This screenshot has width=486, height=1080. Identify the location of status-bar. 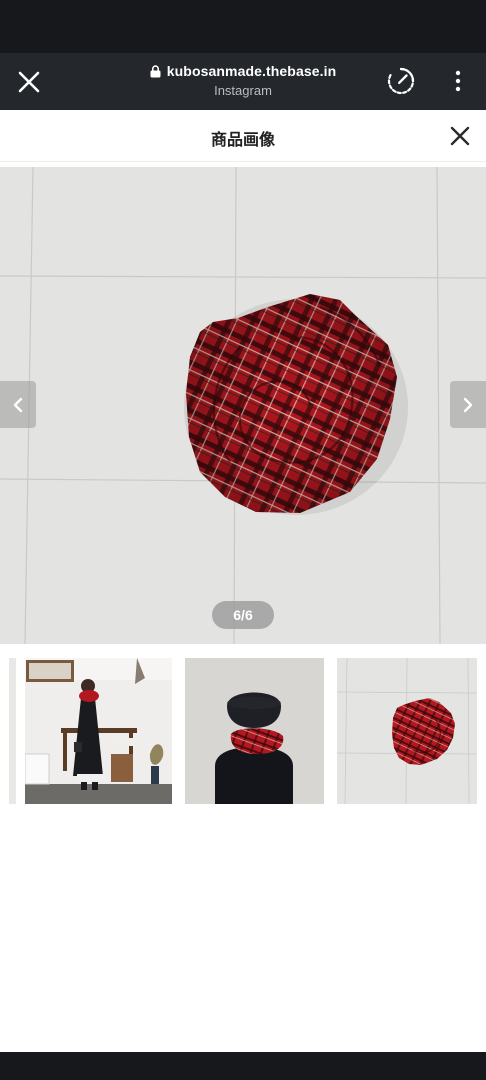
(243, 26).